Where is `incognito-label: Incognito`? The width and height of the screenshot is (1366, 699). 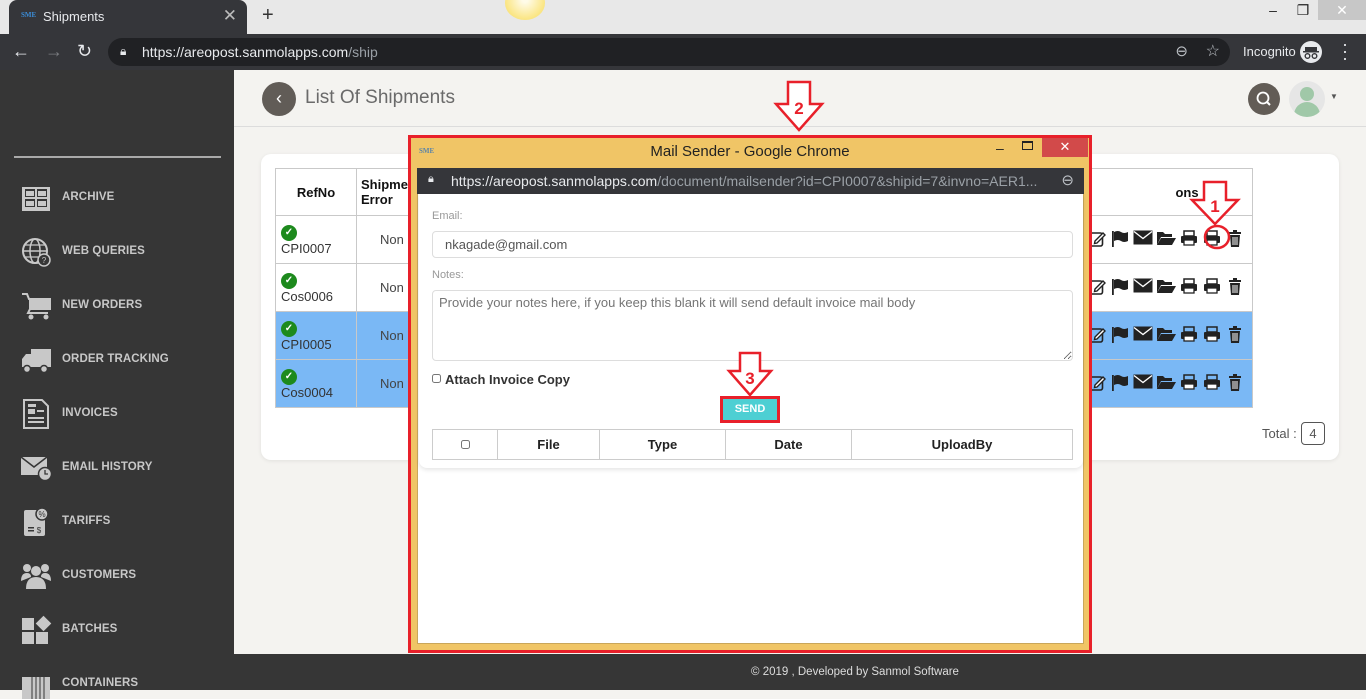
incognito-label: Incognito is located at coordinates (1269, 51).